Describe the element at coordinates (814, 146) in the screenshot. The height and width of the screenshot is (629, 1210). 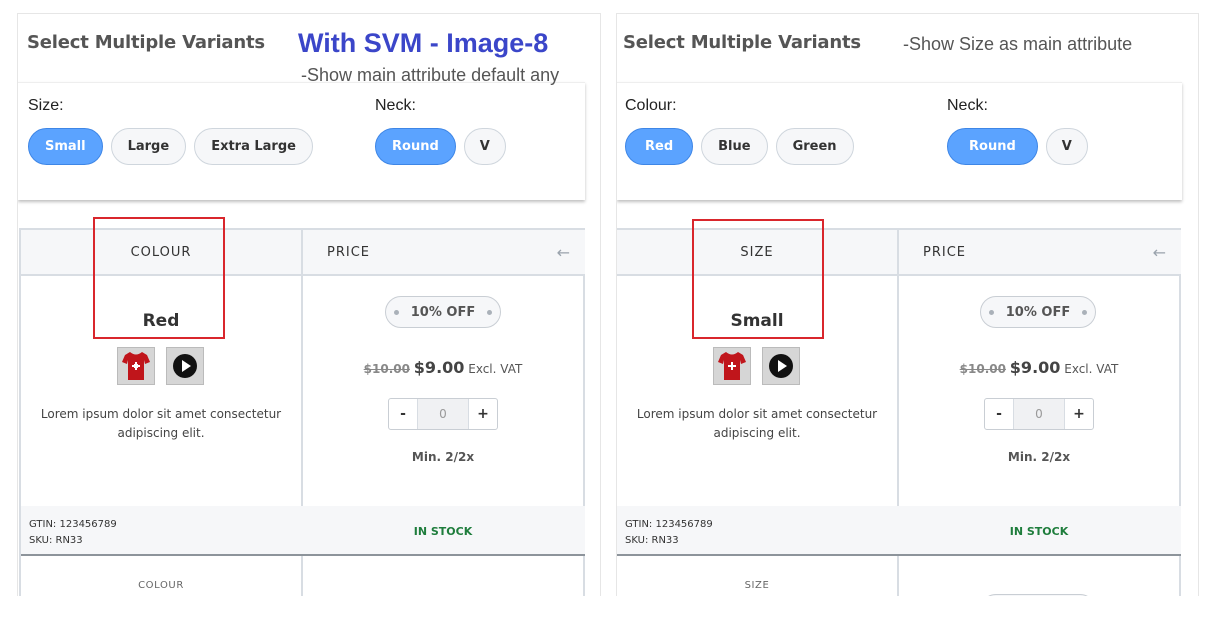
I see `option-chip-green: Green` at that location.